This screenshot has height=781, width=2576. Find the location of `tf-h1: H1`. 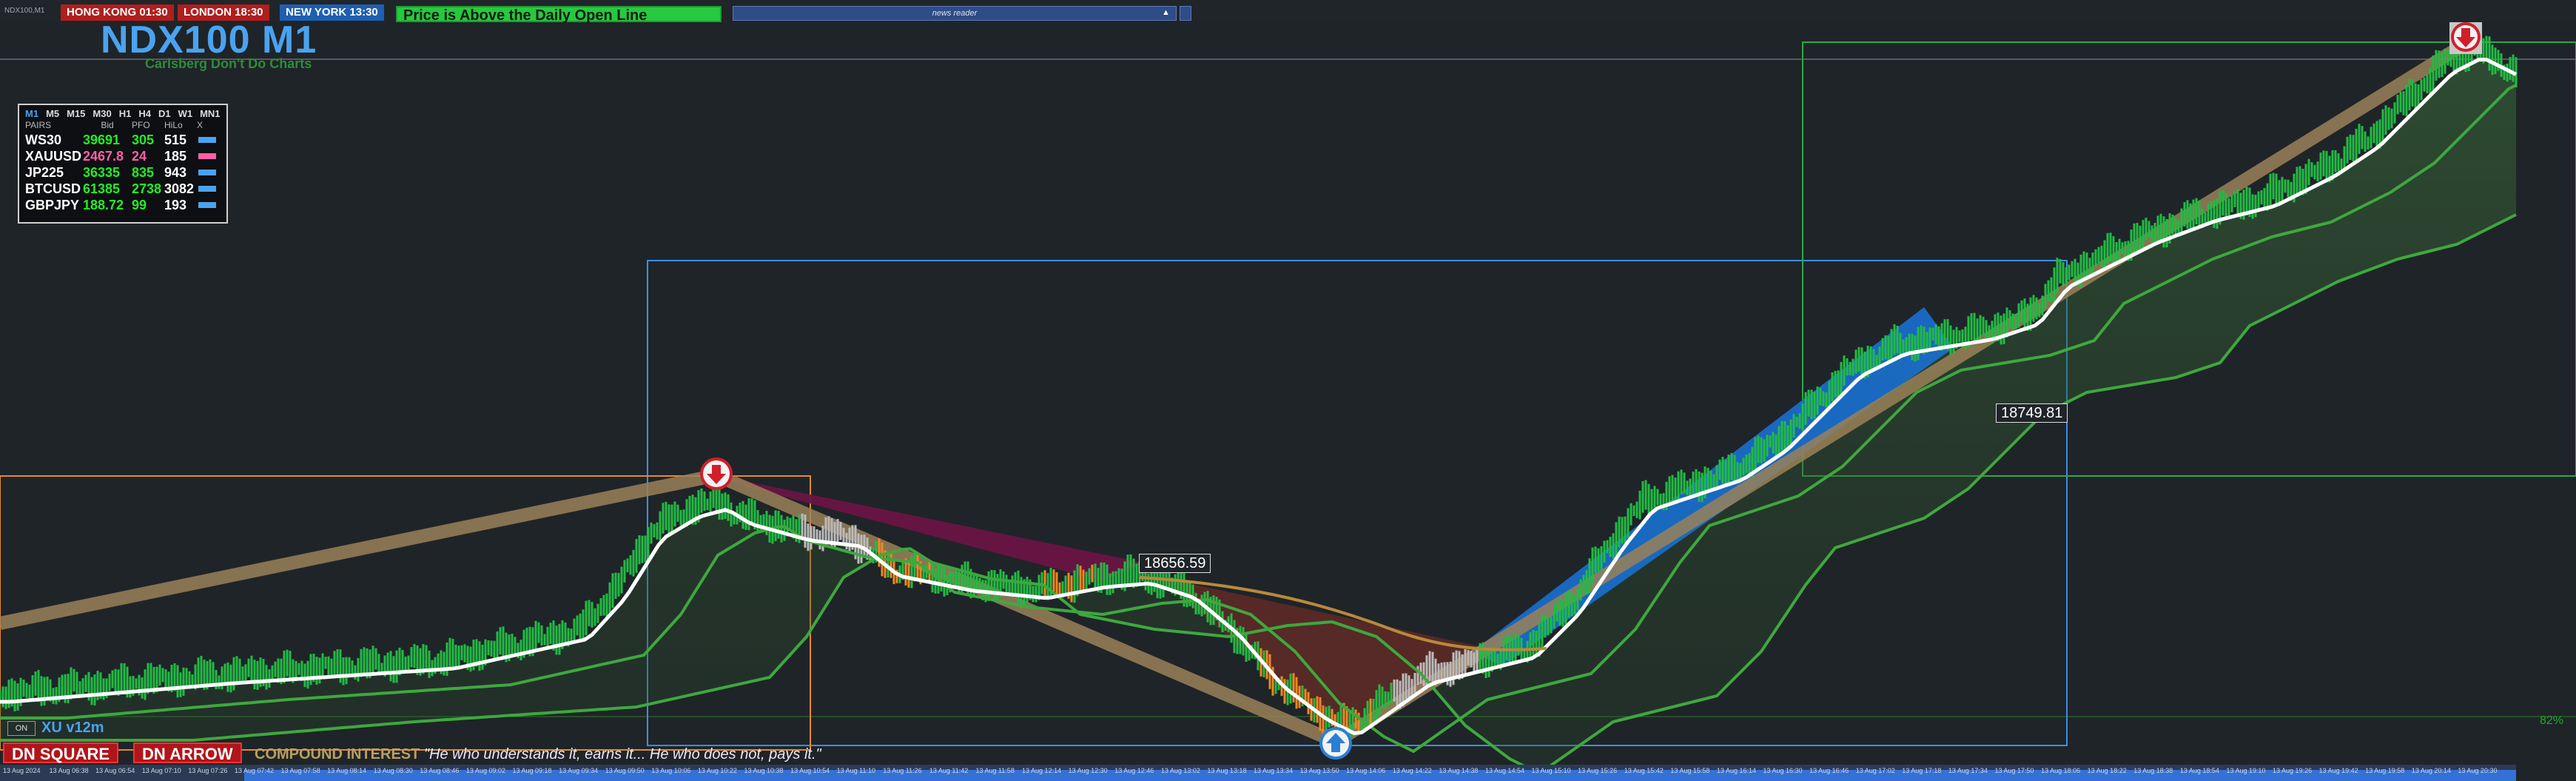

tf-h1: H1 is located at coordinates (125, 114).